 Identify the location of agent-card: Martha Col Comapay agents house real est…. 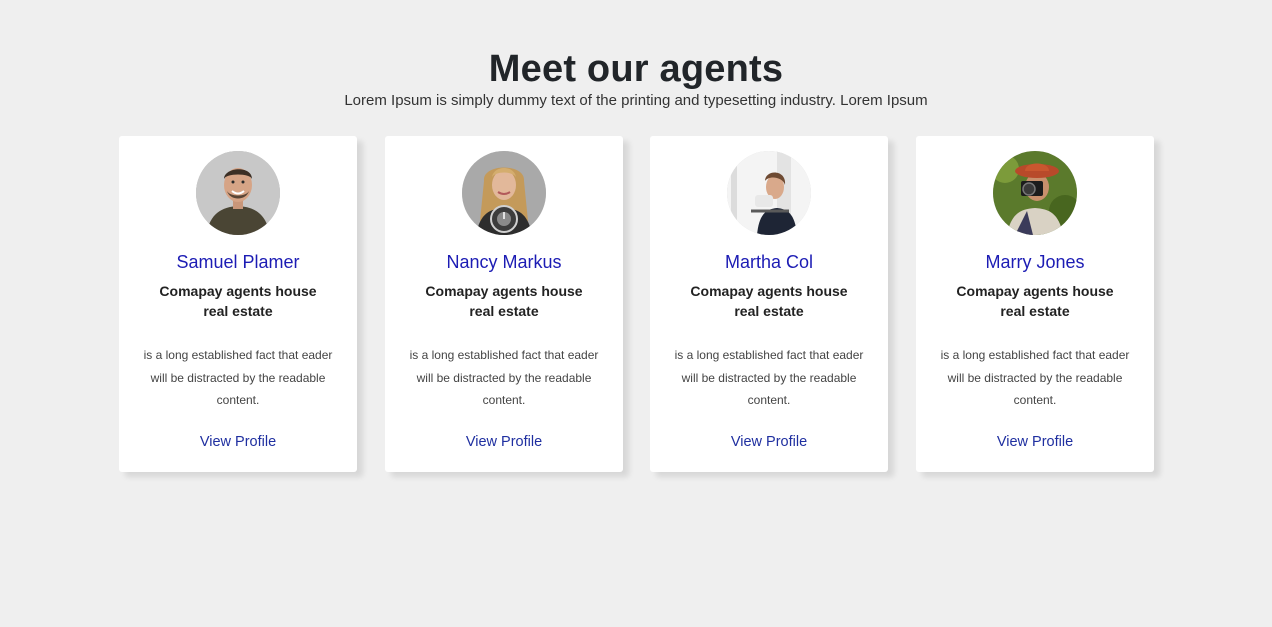
(769, 304).